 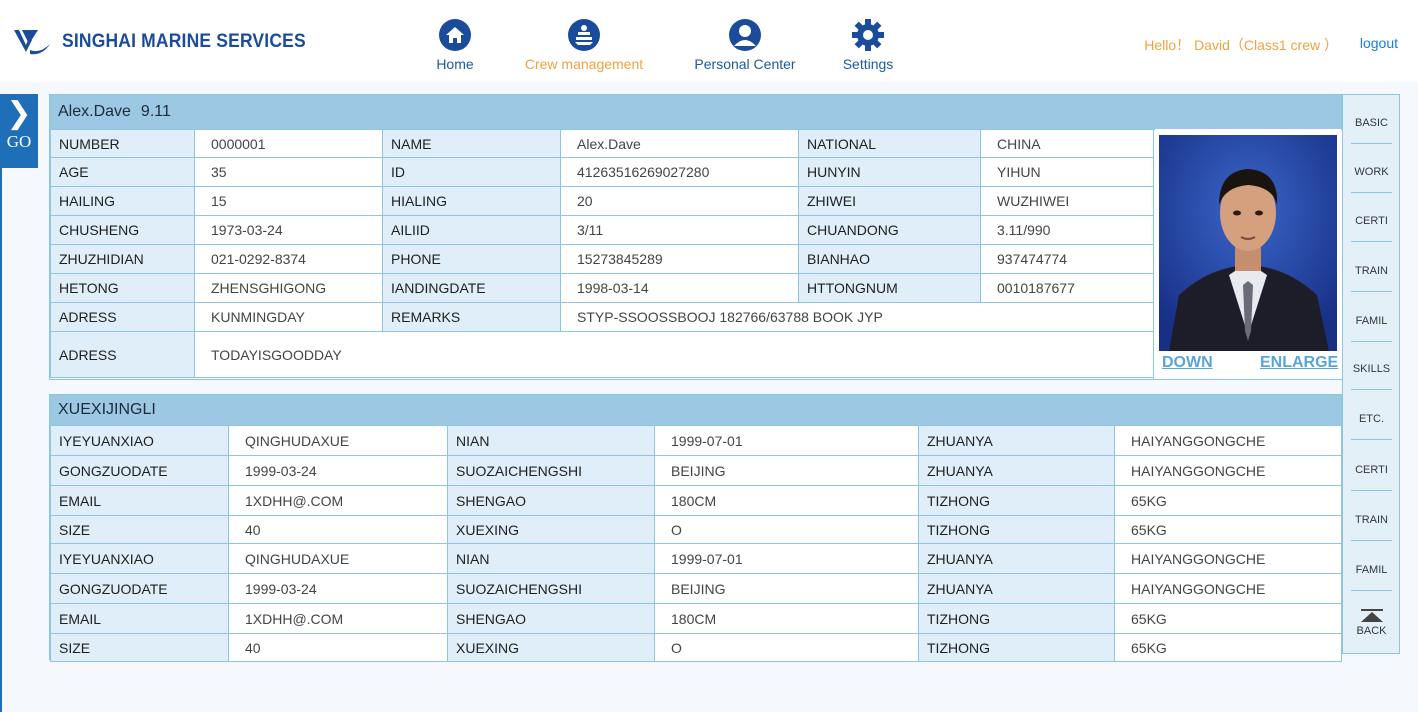 What do you see at coordinates (889, 288) in the screenshot?
I see `field-label: HTTONGNUM` at bounding box center [889, 288].